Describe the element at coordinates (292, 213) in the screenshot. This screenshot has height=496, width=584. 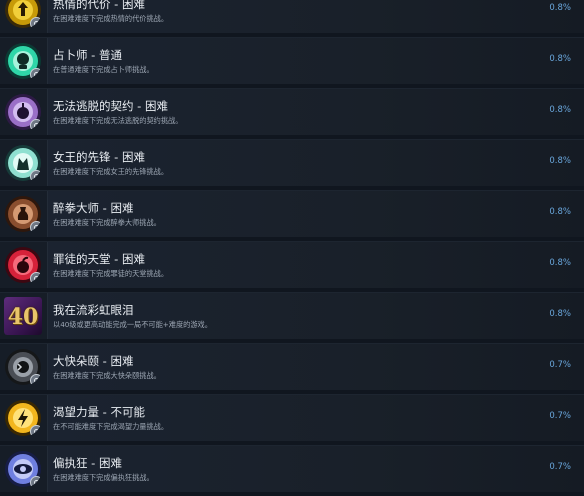
I see `achievement-row: 醉拳大师 - 困难 在困难难度下完成醉拳大师挑战。 0.8%` at that location.